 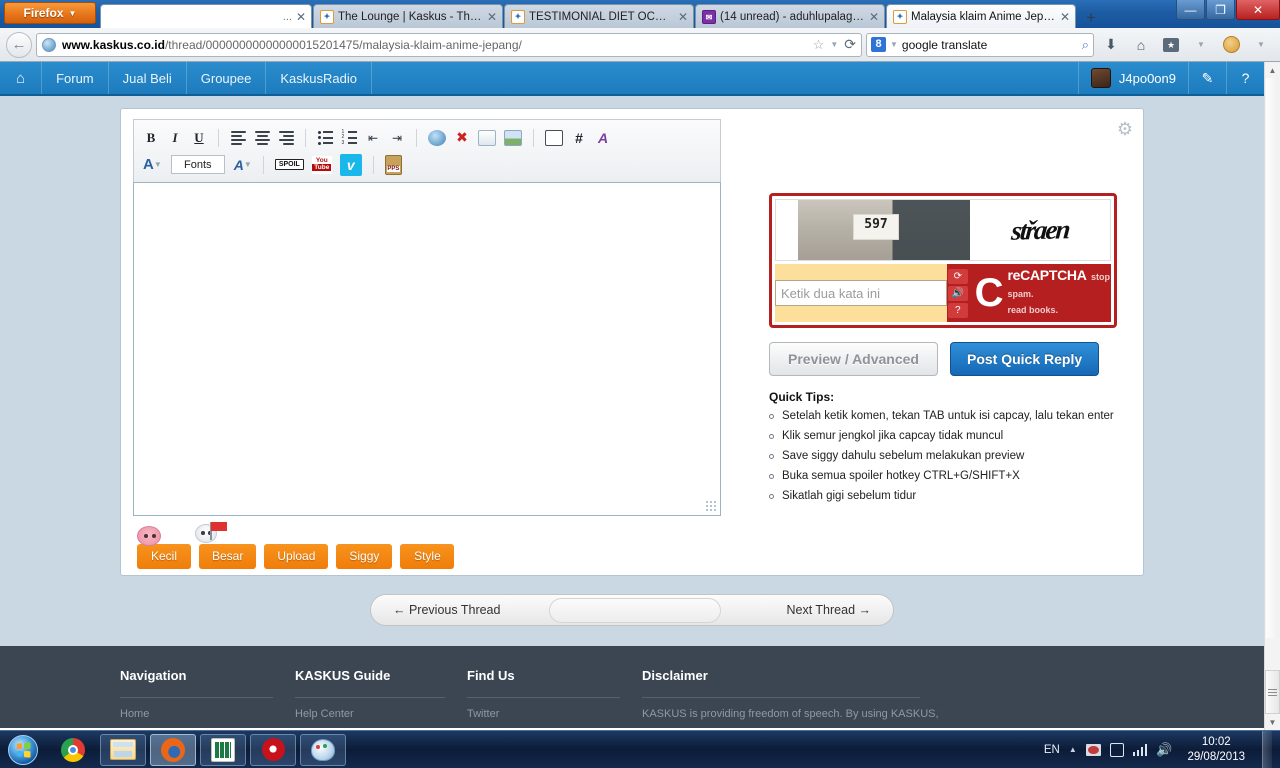 What do you see at coordinates (273, 749) in the screenshot?
I see `taskbar-opera` at bounding box center [273, 749].